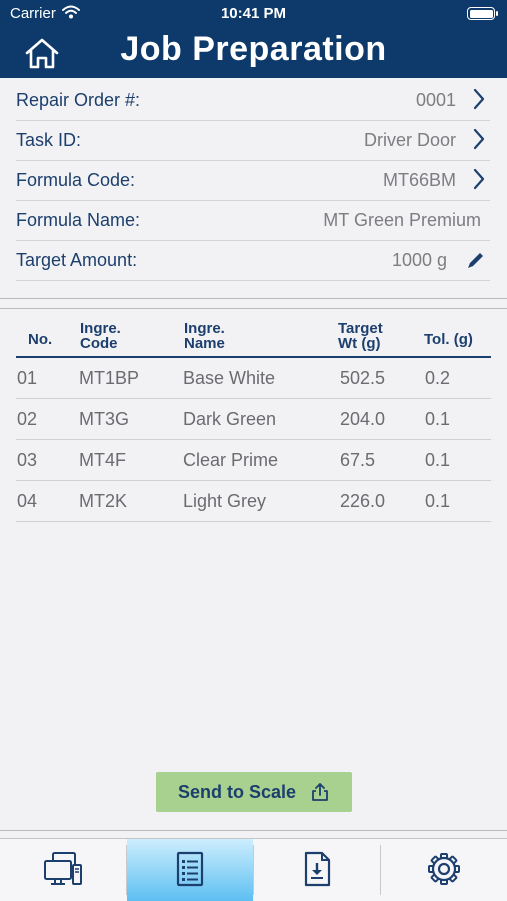 The image size is (507, 901). I want to click on formula-name-label: Formula Name:, so click(78, 220).